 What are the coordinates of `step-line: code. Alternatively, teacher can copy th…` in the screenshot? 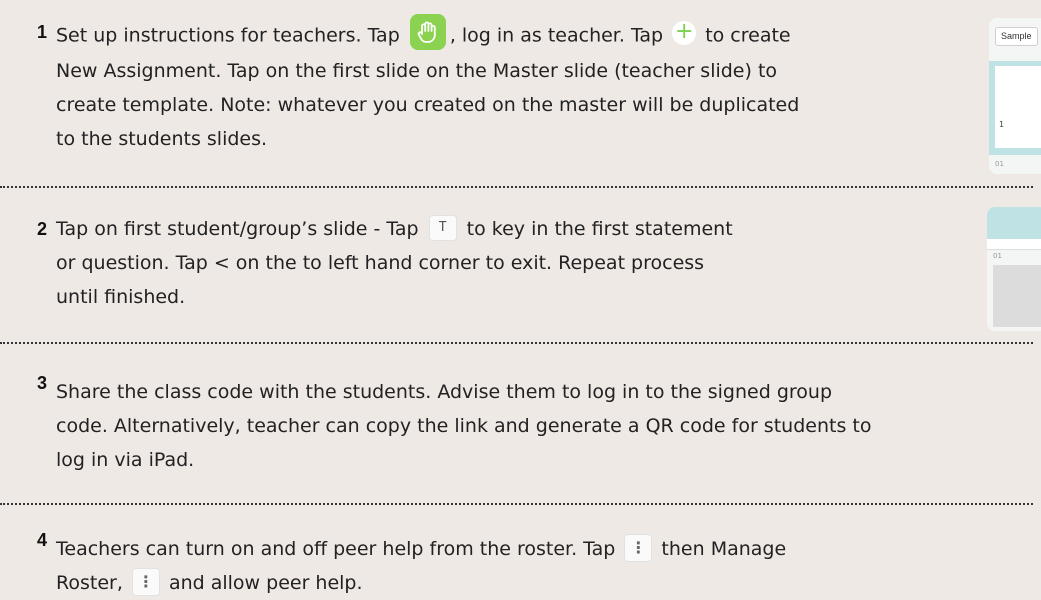 It's located at (464, 426).